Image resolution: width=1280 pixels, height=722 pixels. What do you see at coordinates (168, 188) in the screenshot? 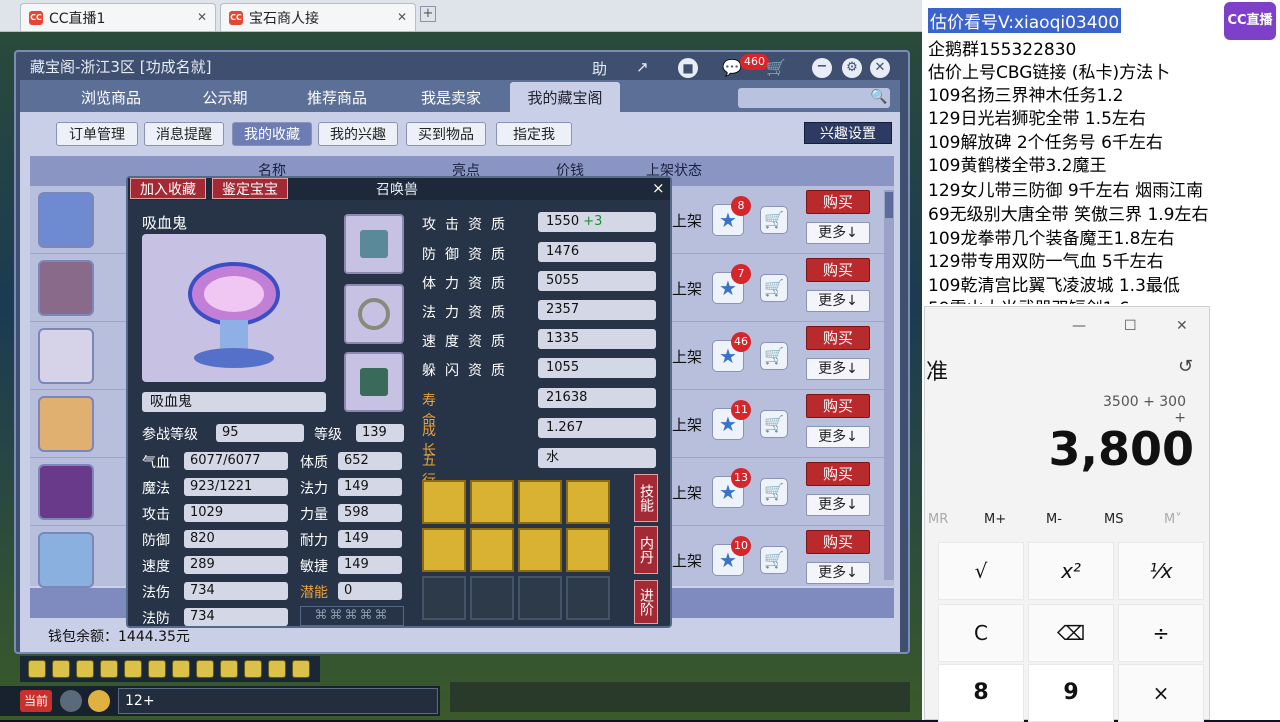
I see `add-favorite-button: 加入收藏` at bounding box center [168, 188].